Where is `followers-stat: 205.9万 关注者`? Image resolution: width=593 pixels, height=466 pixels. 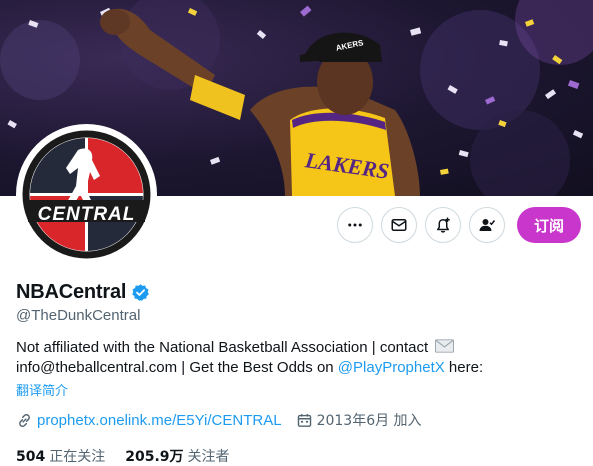 followers-stat: 205.9万 关注者 is located at coordinates (177, 456).